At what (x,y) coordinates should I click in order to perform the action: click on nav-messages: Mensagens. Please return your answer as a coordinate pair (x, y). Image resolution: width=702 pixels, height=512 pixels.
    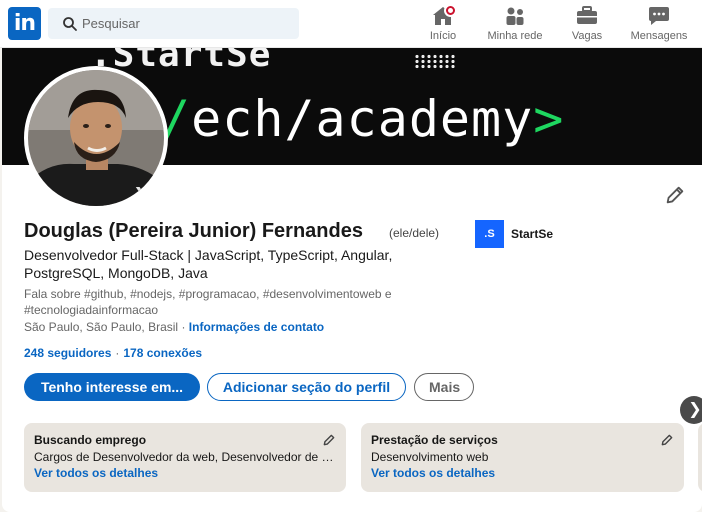
    Looking at the image, I should click on (659, 24).